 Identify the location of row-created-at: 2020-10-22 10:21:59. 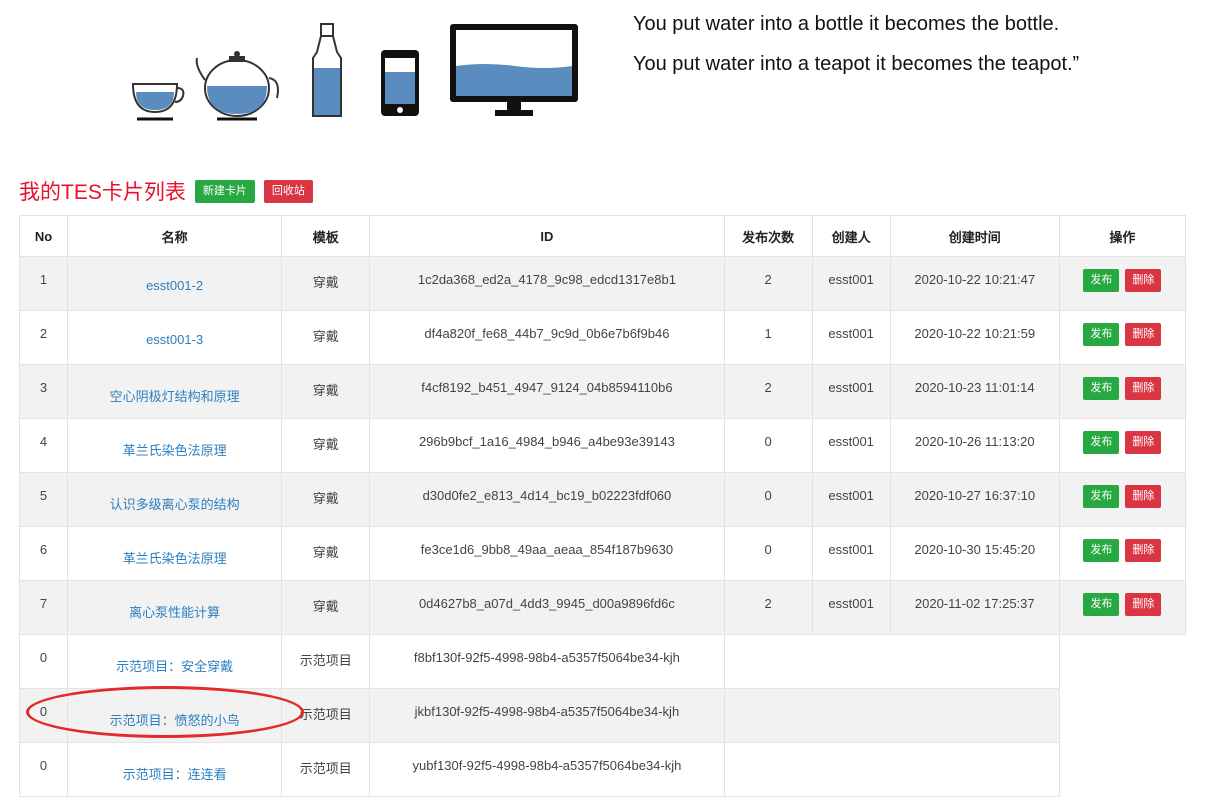
(975, 333).